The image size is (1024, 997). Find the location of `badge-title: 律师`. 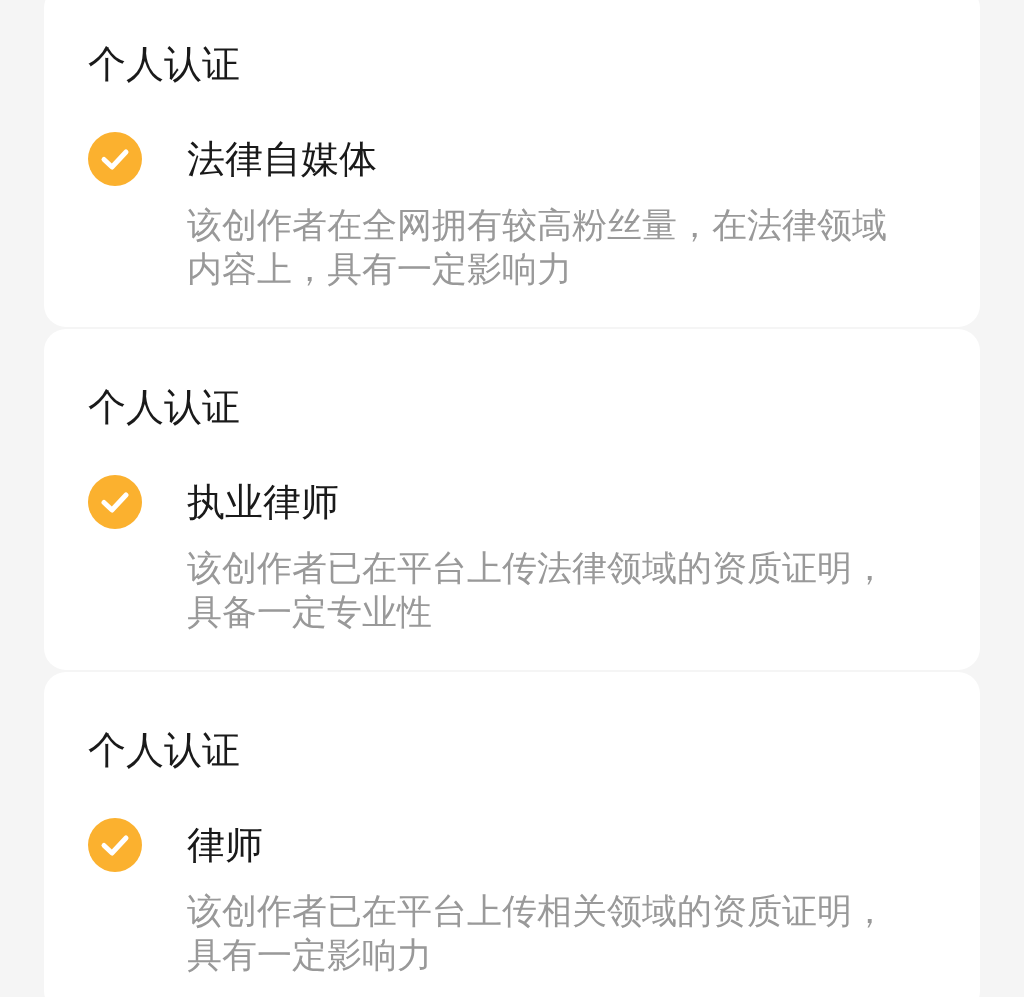

badge-title: 律师 is located at coordinates (225, 845).